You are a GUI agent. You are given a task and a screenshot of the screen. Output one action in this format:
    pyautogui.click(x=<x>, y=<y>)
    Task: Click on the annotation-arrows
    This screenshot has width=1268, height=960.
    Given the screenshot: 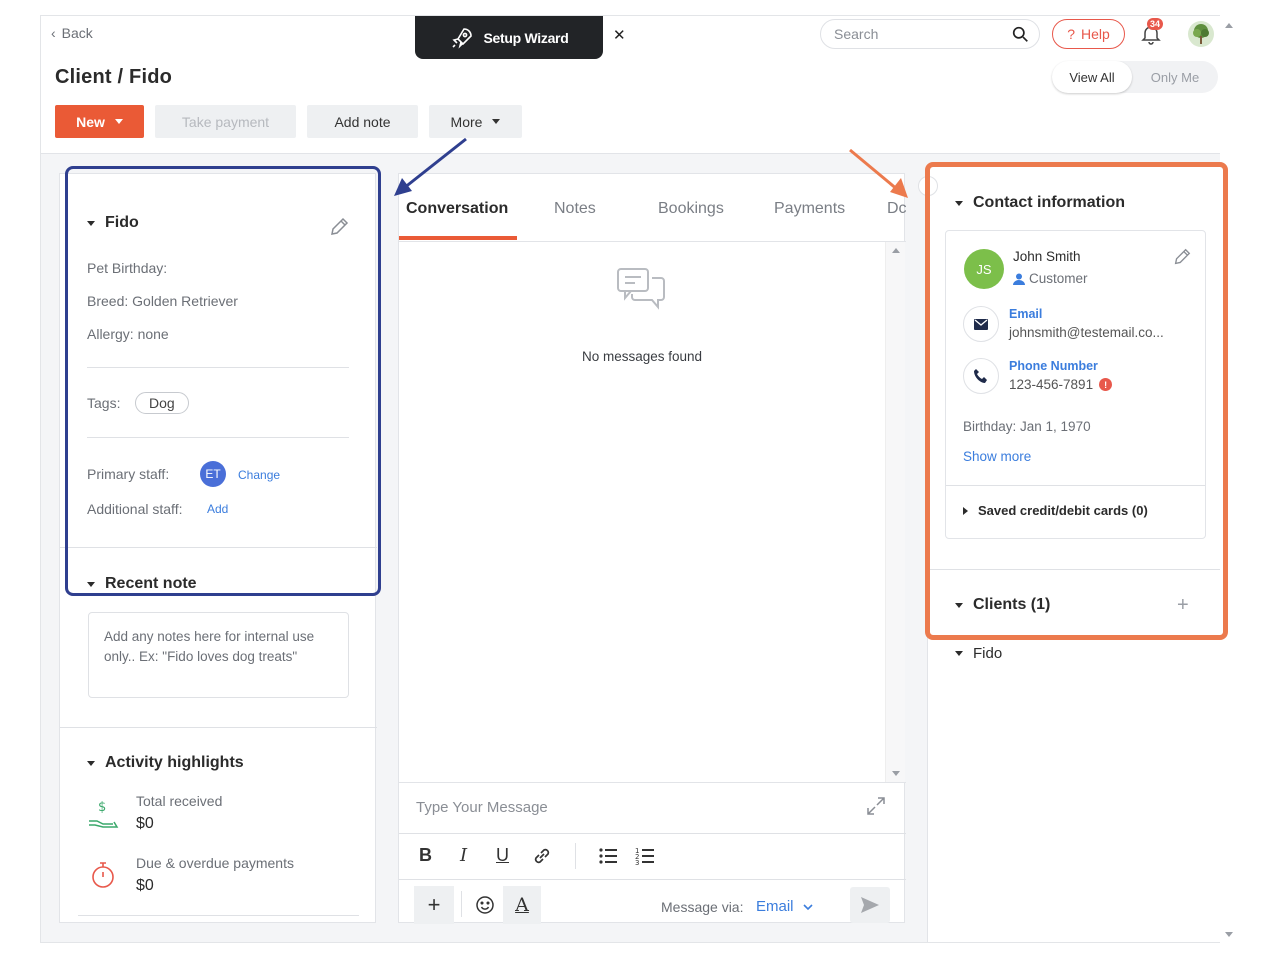 What is the action you would take?
    pyautogui.click(x=651, y=167)
    